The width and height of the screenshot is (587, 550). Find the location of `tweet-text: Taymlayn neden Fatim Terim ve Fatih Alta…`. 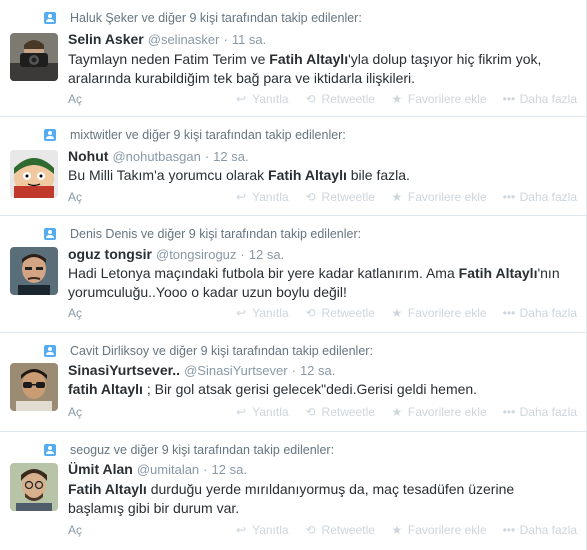

tweet-text: Taymlayn neden Fatim Terim ve Fatih Alta… is located at coordinates (320, 69).